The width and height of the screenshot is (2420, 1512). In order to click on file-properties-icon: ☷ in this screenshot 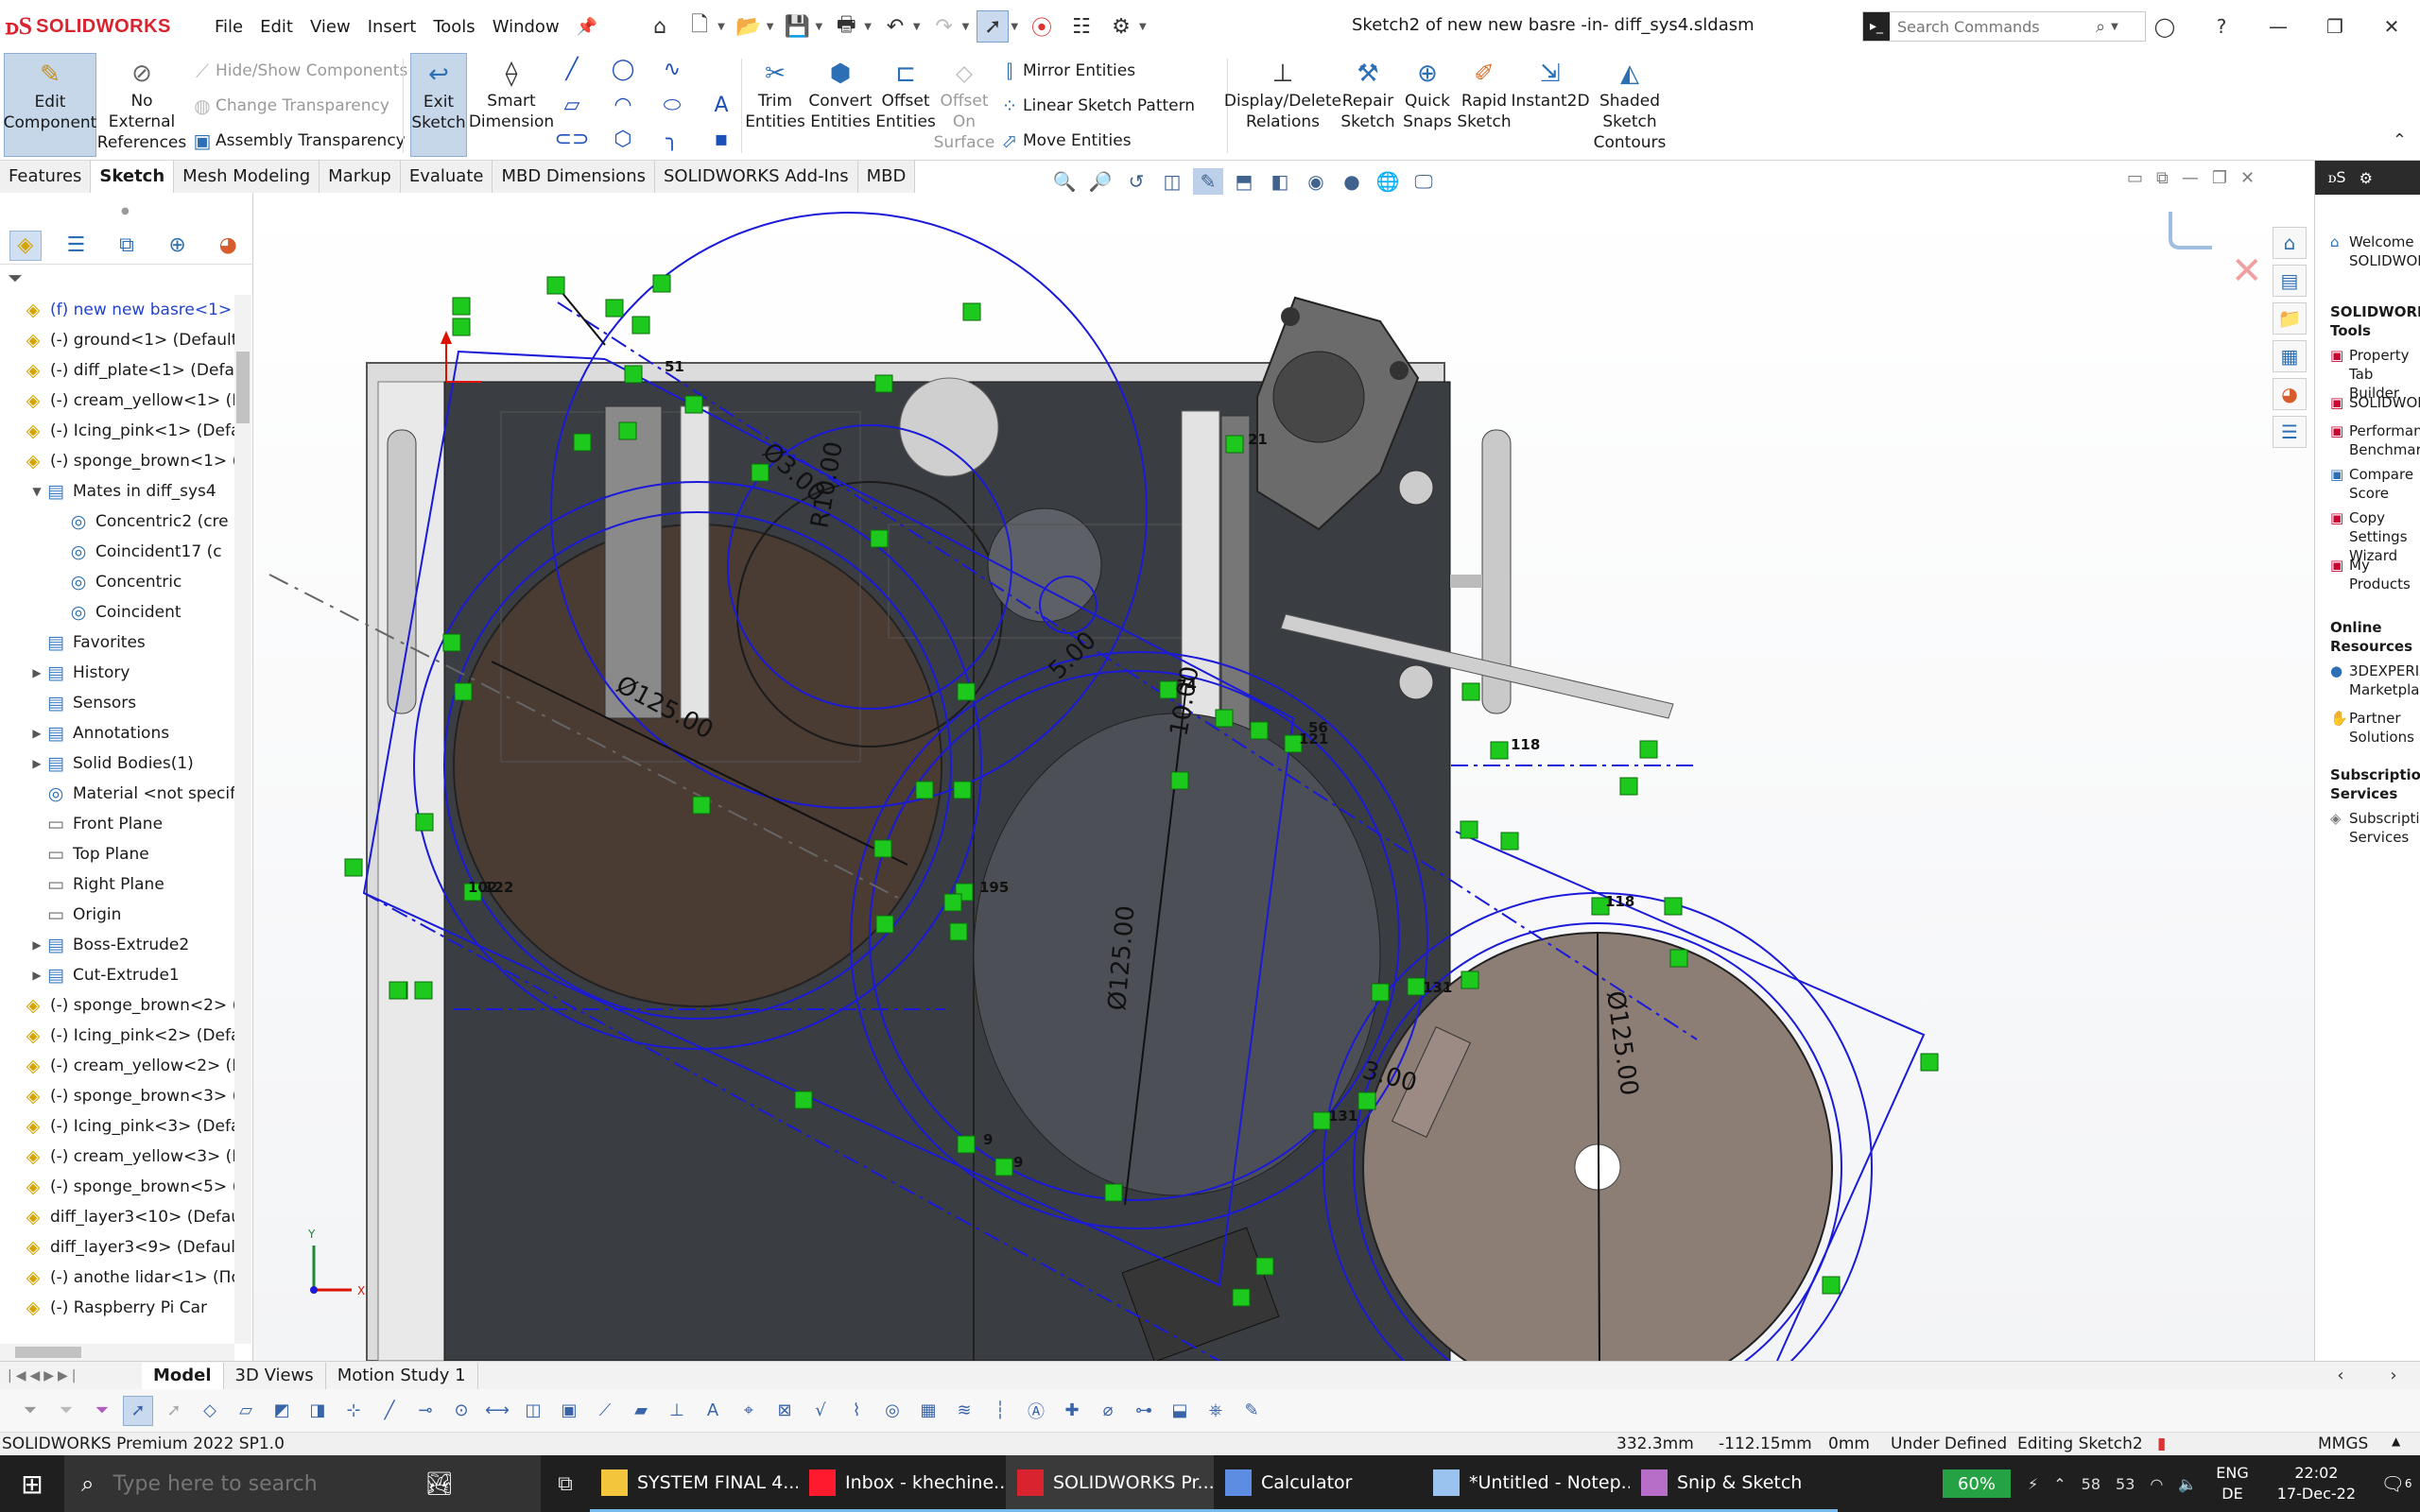, I will do `click(1082, 26)`.